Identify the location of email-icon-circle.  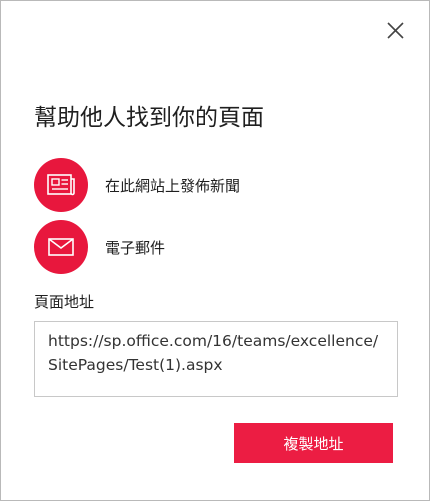
(61, 247).